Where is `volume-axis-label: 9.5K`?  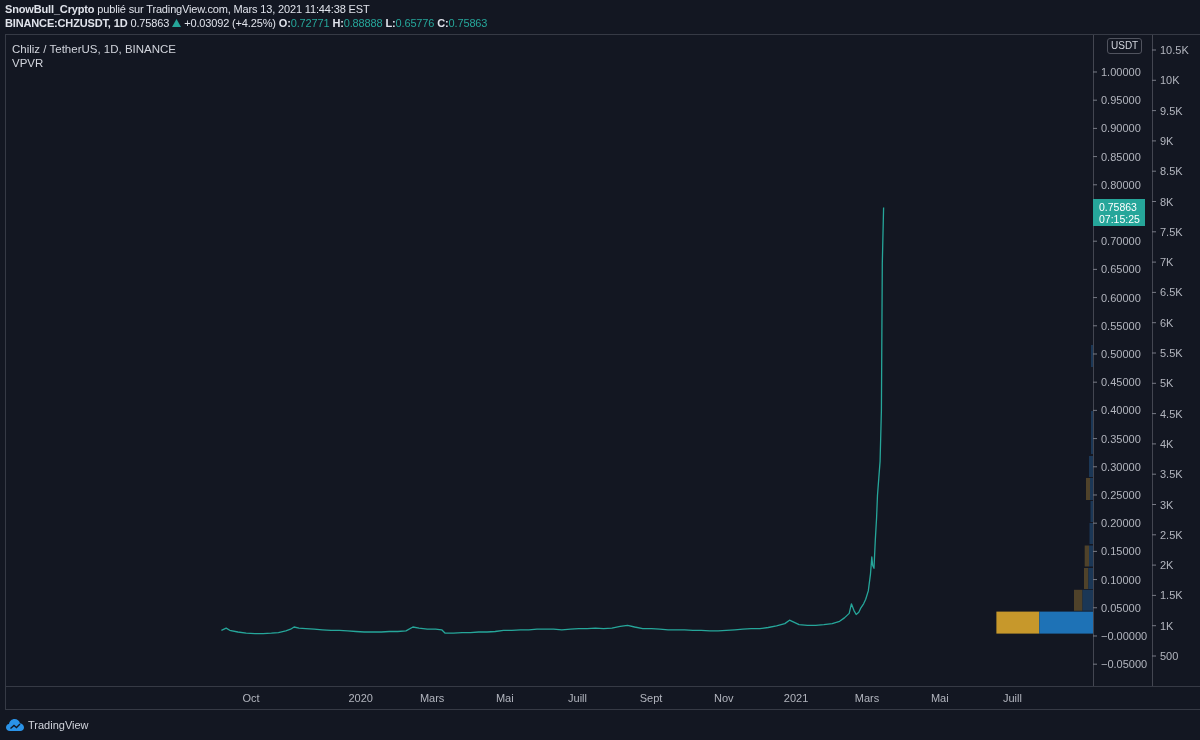
volume-axis-label: 9.5K is located at coordinates (1171, 110).